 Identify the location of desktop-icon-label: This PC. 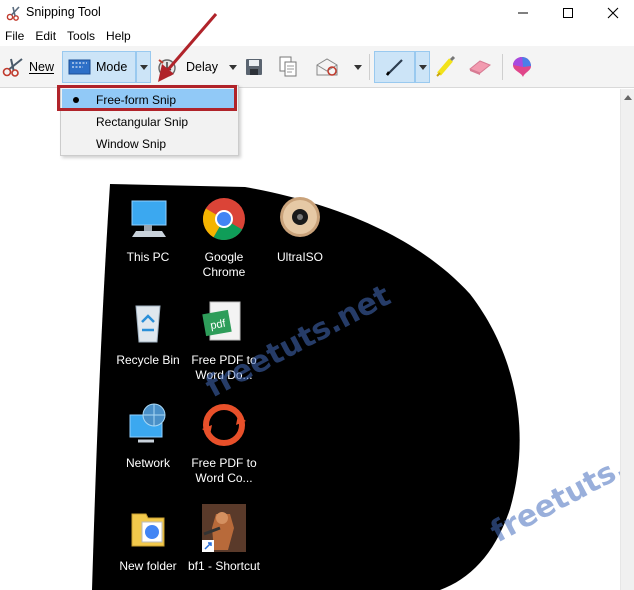
(148, 257).